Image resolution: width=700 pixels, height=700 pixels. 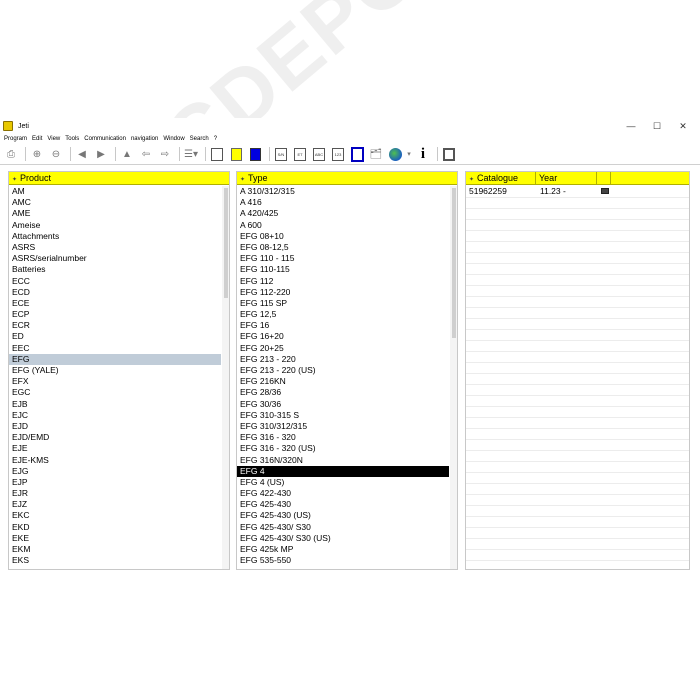 I want to click on list-item: EJZ, so click(x=115, y=504).